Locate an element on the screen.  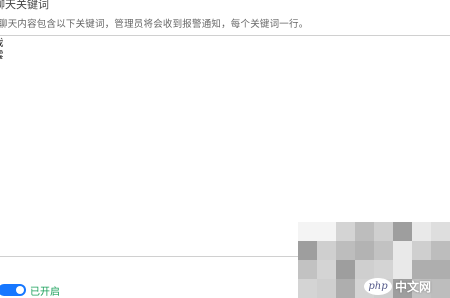
alert-toggle-row: 已开启 is located at coordinates (30, 290).